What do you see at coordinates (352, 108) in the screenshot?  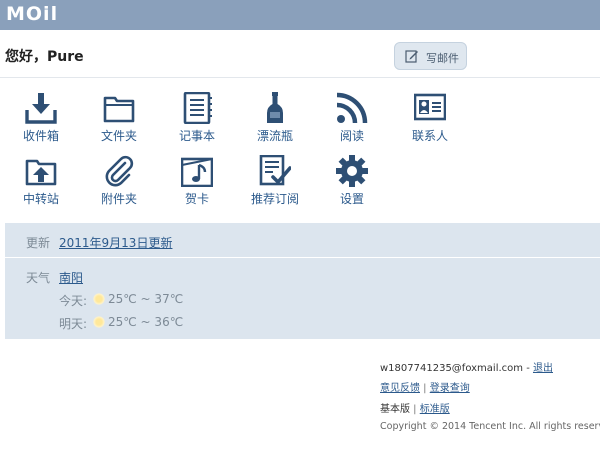 I see `rss-icon` at bounding box center [352, 108].